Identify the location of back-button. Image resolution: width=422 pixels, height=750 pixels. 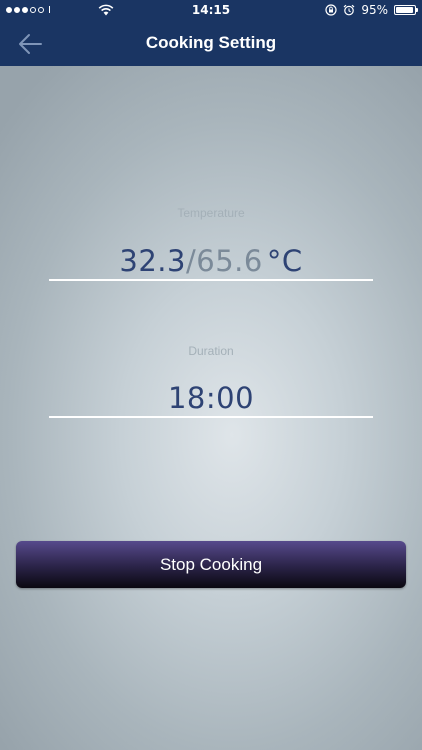
(30, 44).